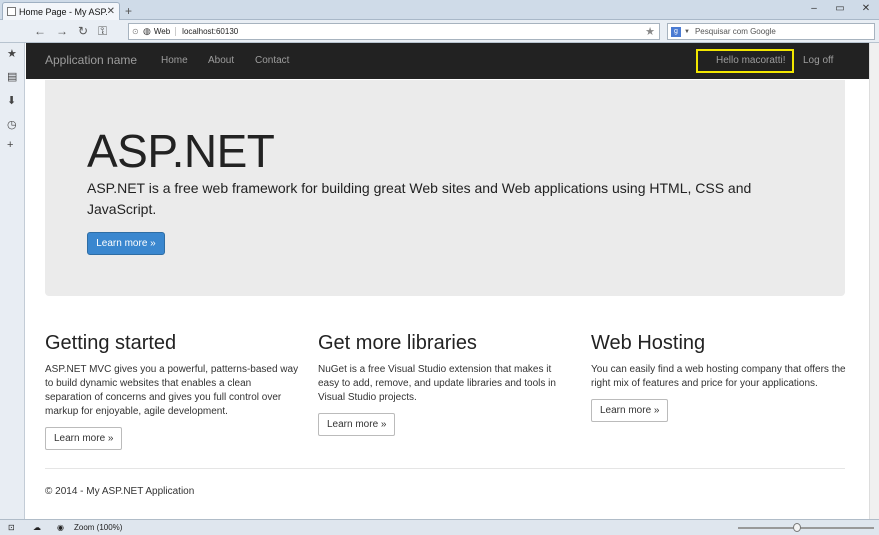  What do you see at coordinates (797, 527) in the screenshot?
I see `zoom-slider-thumb` at bounding box center [797, 527].